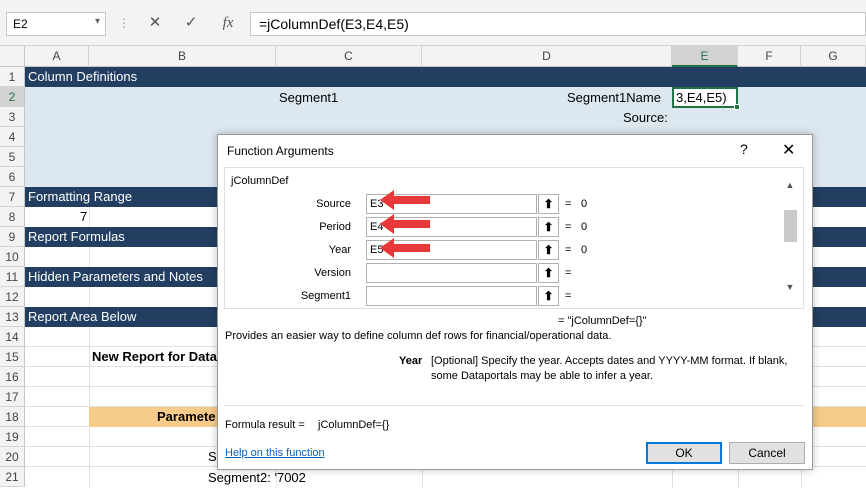 Image resolution: width=866 pixels, height=488 pixels. What do you see at coordinates (83, 217) in the screenshot?
I see `cell-b8: 7` at bounding box center [83, 217].